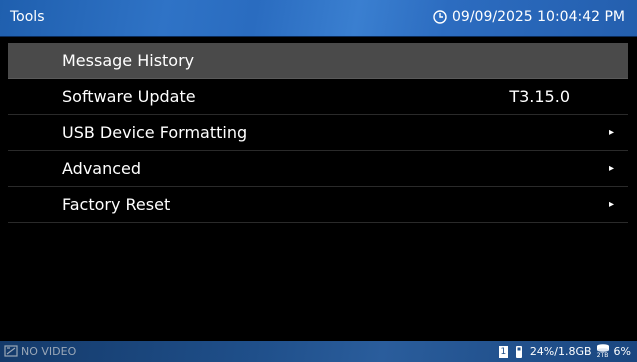 This screenshot has width=637, height=362. I want to click on menu-item-advanced: Advanced ▸, so click(318, 169).